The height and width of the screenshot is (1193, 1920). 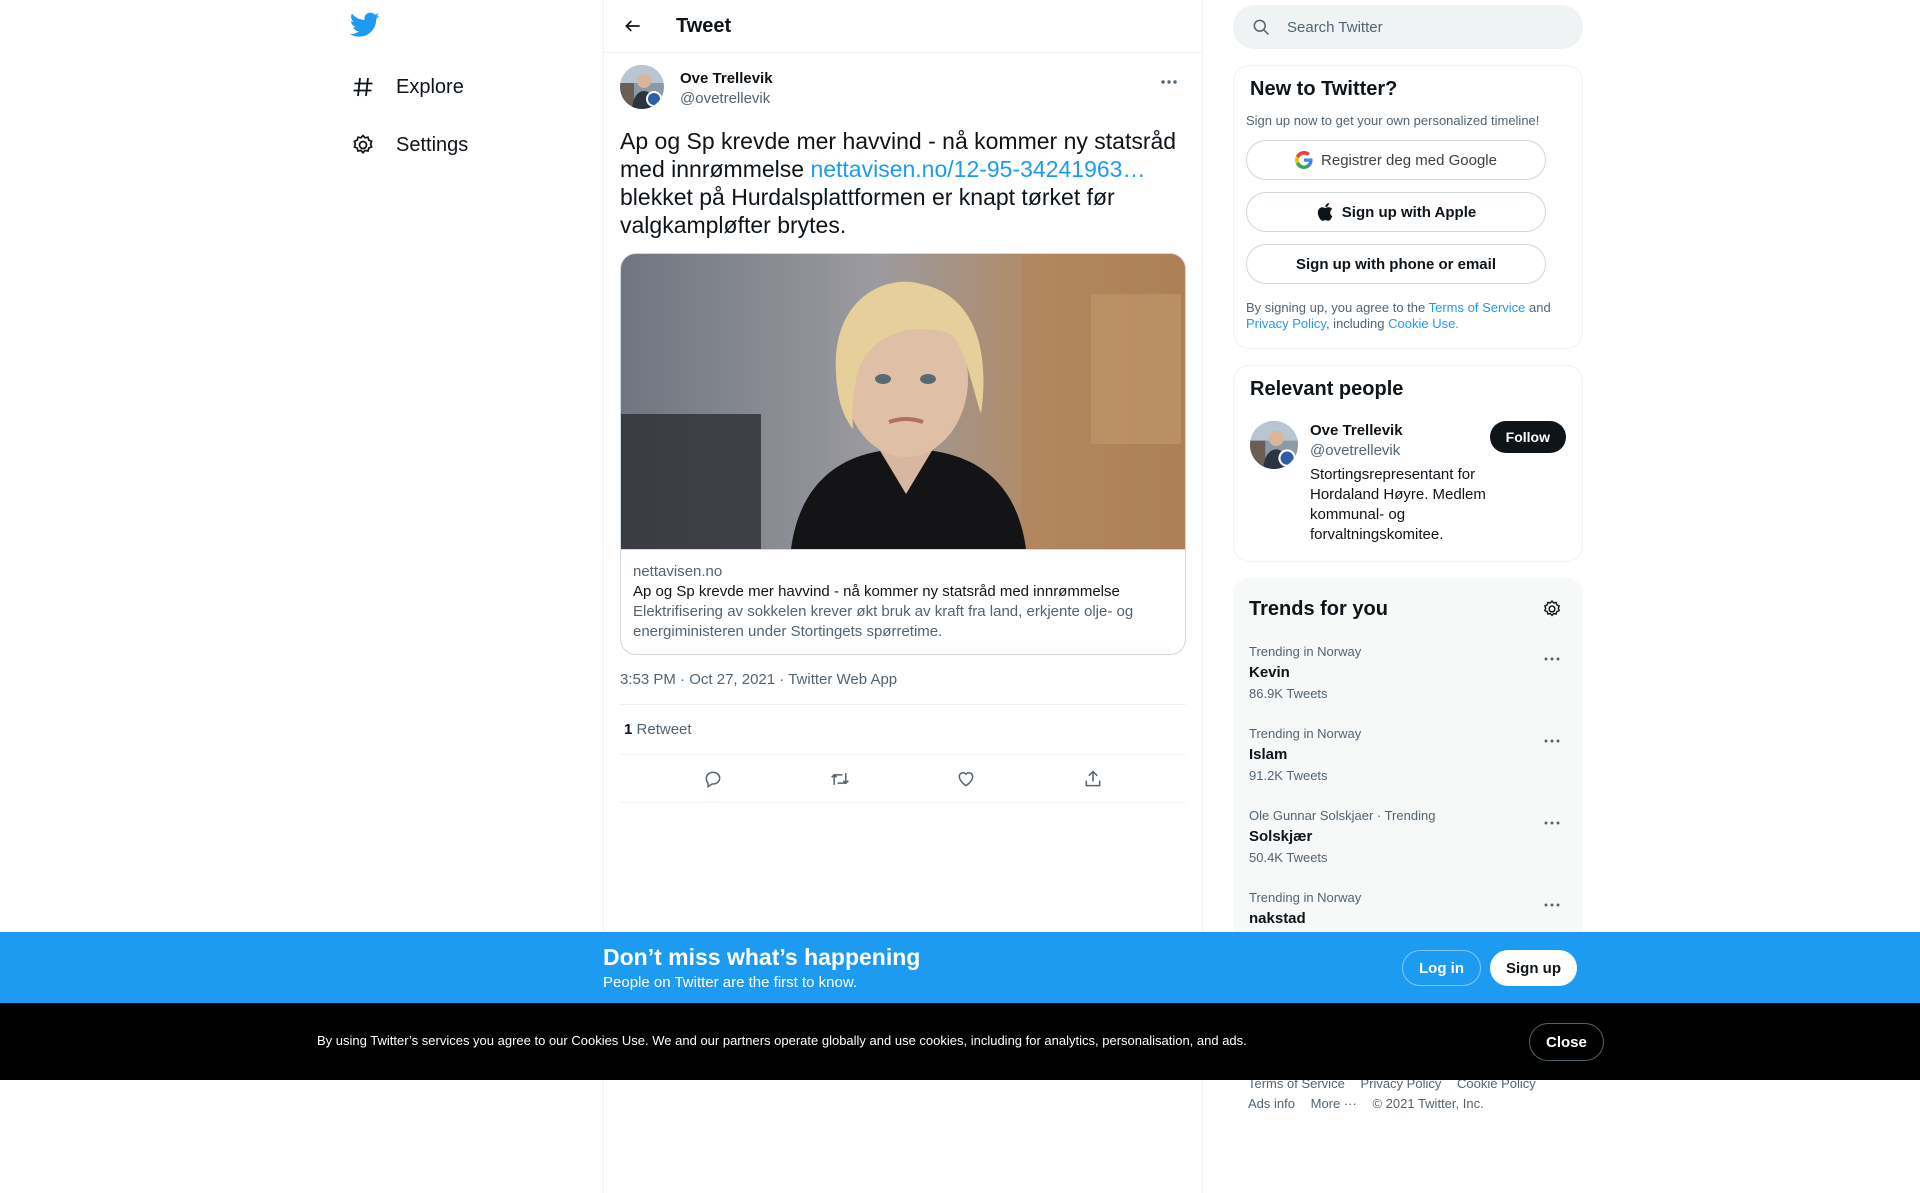 What do you see at coordinates (1334, 1103) in the screenshot?
I see `footer-more-link: More ···` at bounding box center [1334, 1103].